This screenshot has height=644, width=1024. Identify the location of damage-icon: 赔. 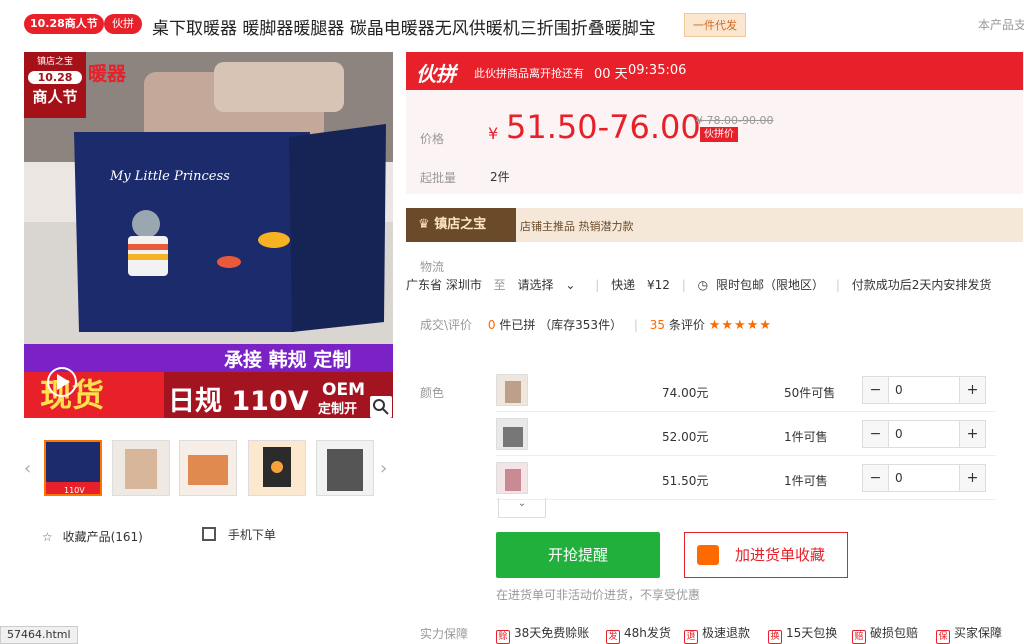
(859, 637).